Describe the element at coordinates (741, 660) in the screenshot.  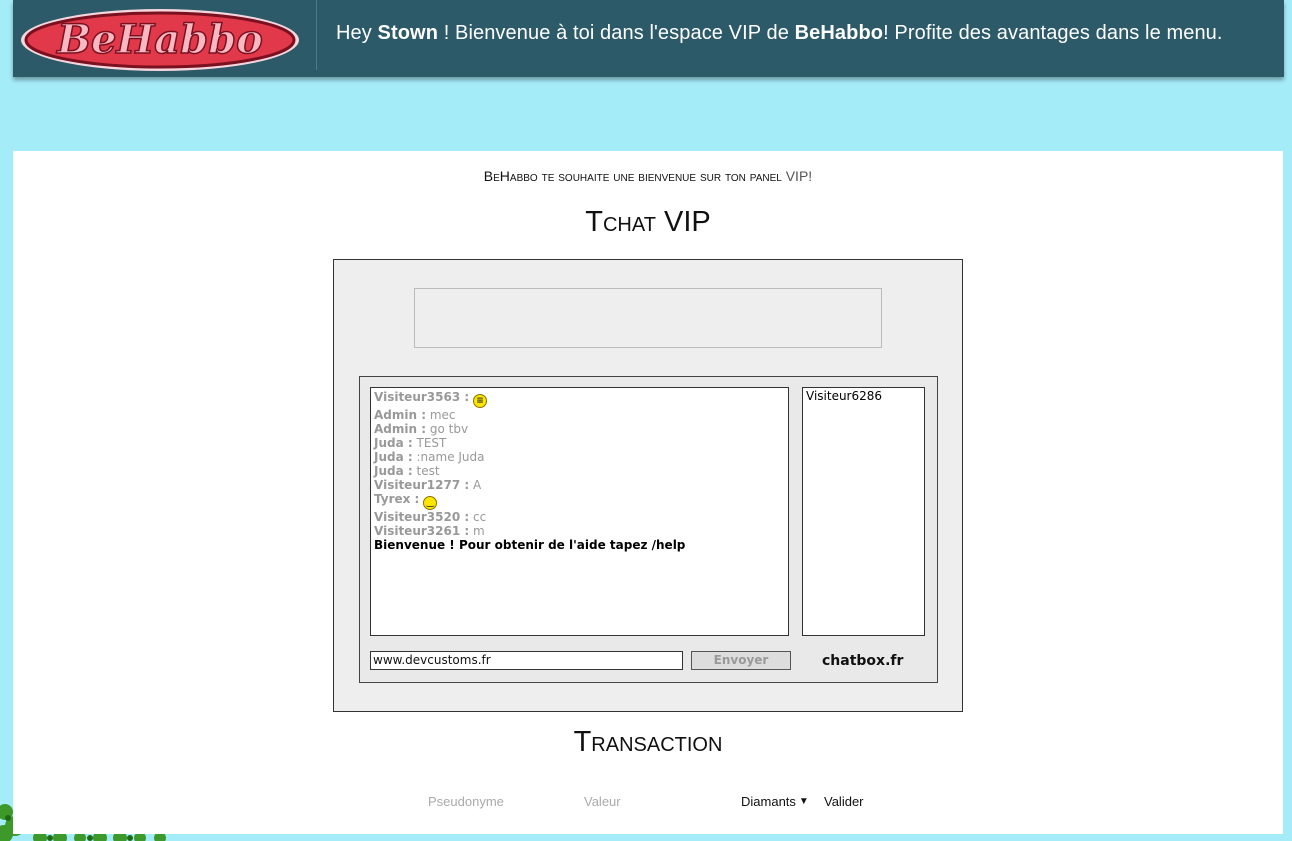
I see `send-button: Envoyer` at that location.